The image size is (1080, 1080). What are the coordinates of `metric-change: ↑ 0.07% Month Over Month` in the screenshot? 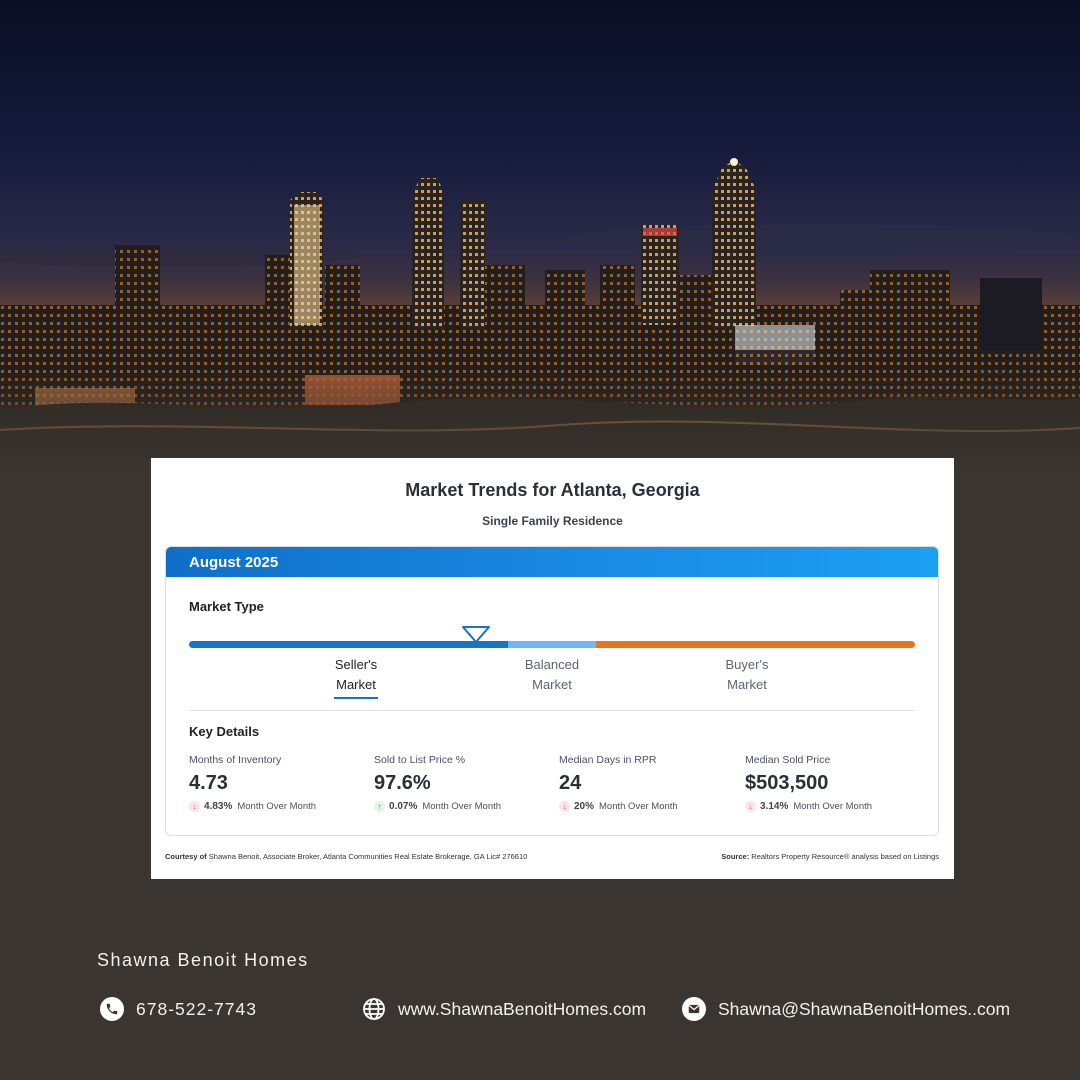 It's located at (464, 806).